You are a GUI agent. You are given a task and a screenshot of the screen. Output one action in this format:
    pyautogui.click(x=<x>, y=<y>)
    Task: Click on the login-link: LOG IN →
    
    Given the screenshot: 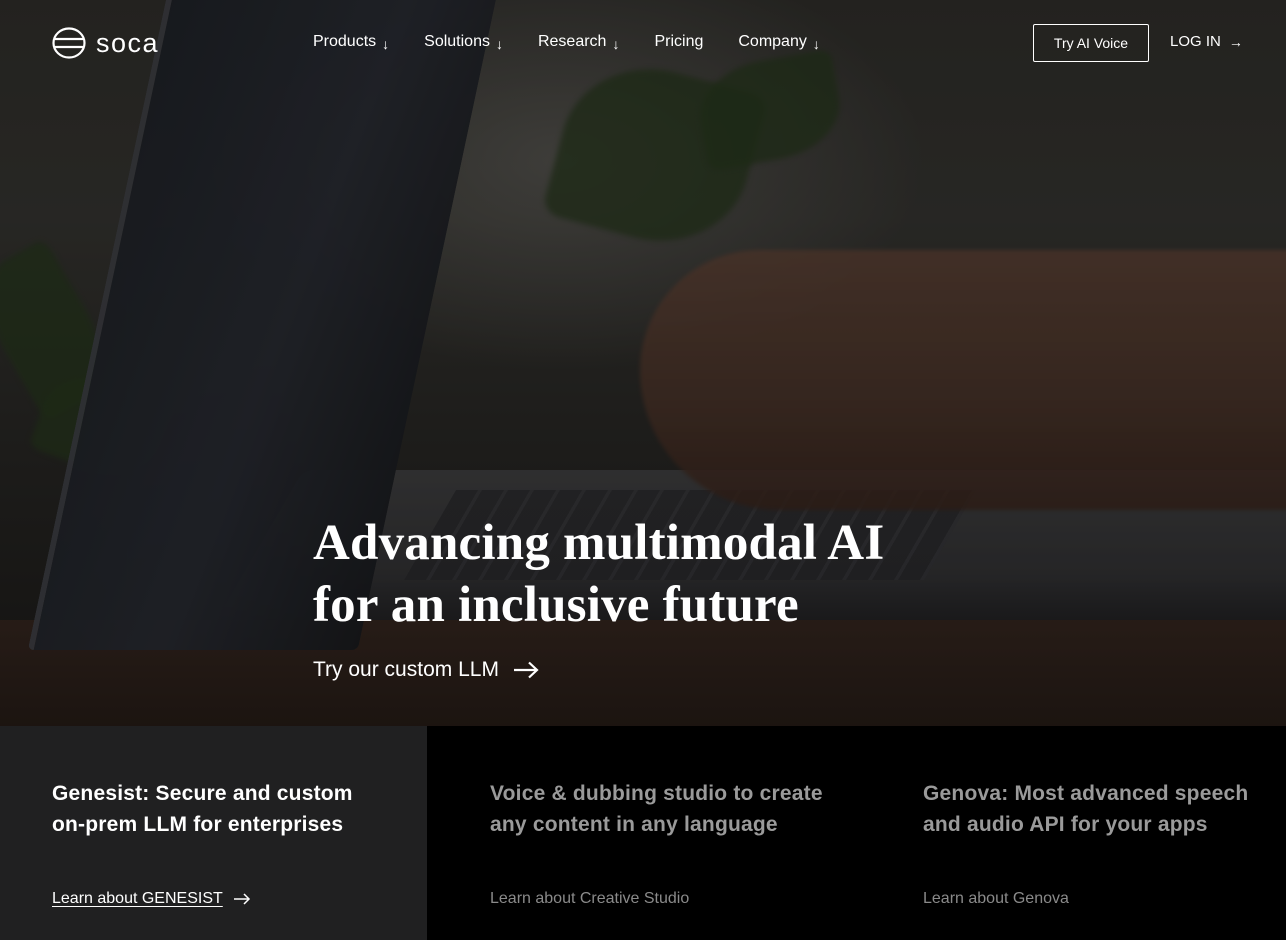 What is the action you would take?
    pyautogui.click(x=1206, y=41)
    